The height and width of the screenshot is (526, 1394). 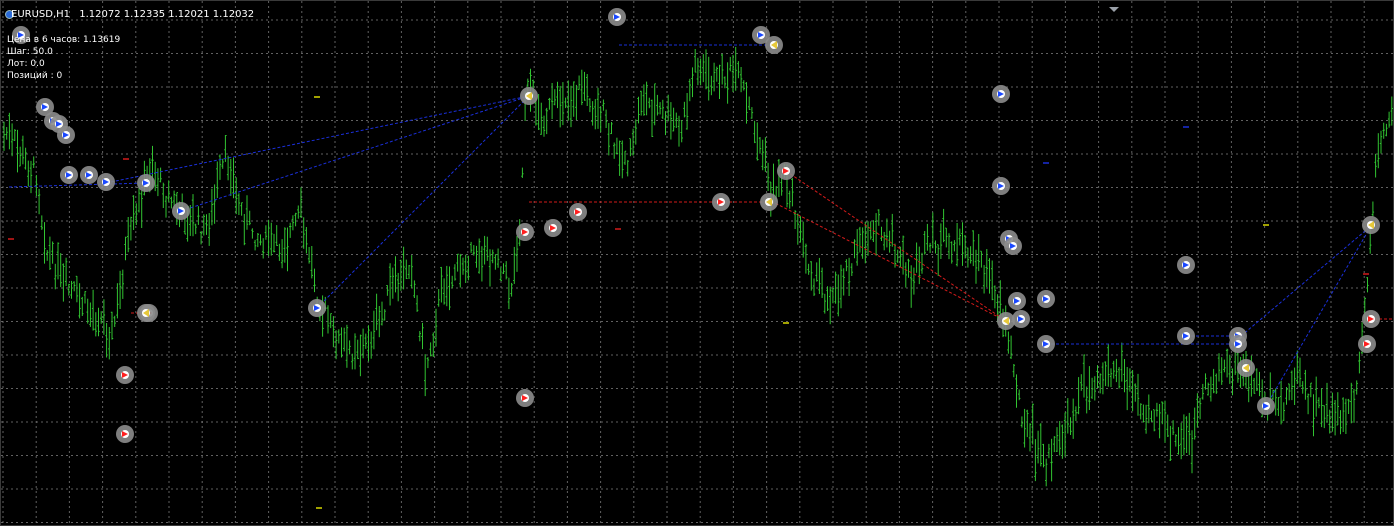 I want to click on chart-shift-marker-icon, so click(x=1114, y=9).